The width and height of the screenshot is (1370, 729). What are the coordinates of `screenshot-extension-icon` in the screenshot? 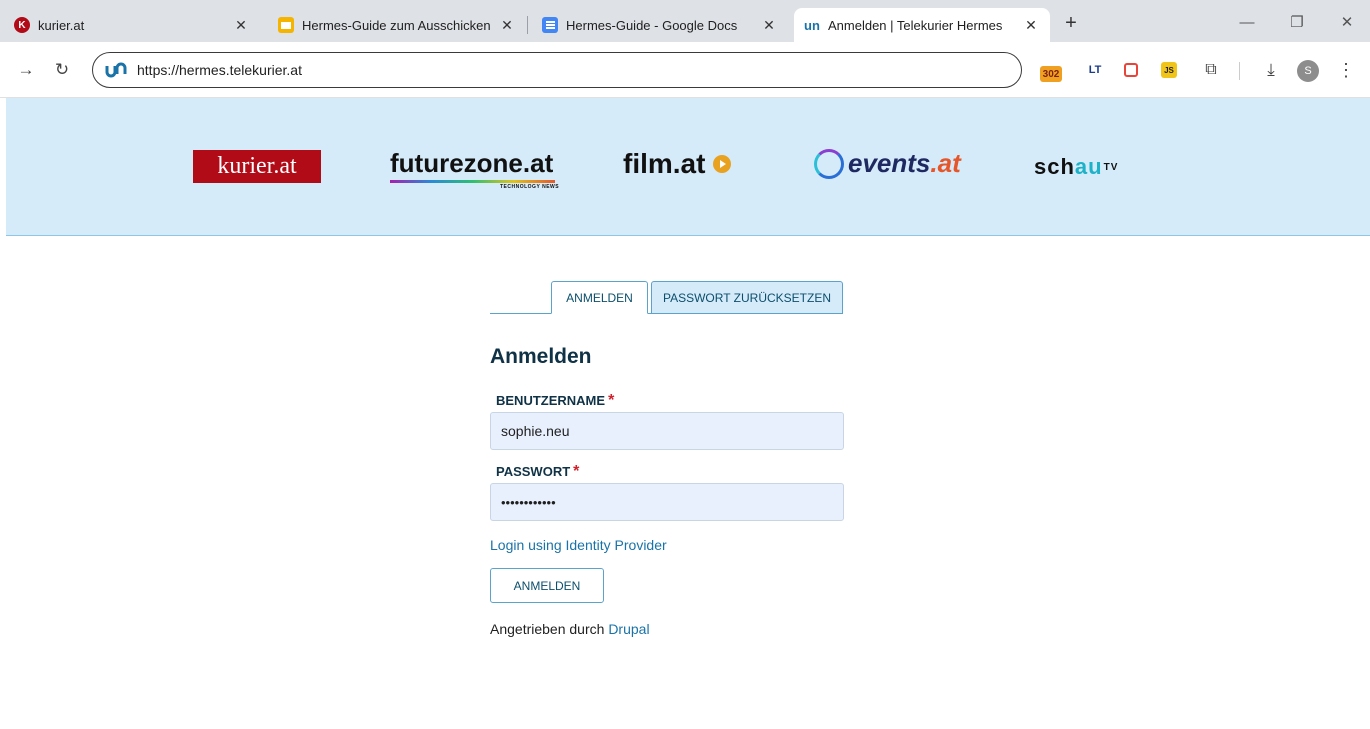 It's located at (1131, 70).